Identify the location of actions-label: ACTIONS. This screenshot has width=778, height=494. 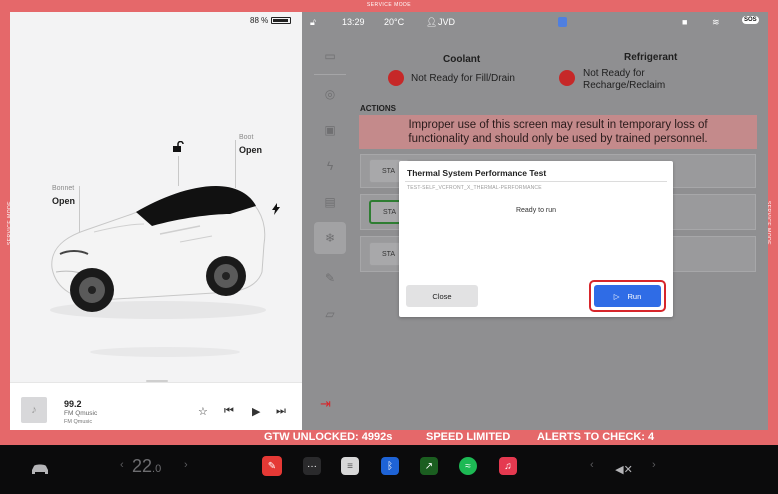
(378, 108).